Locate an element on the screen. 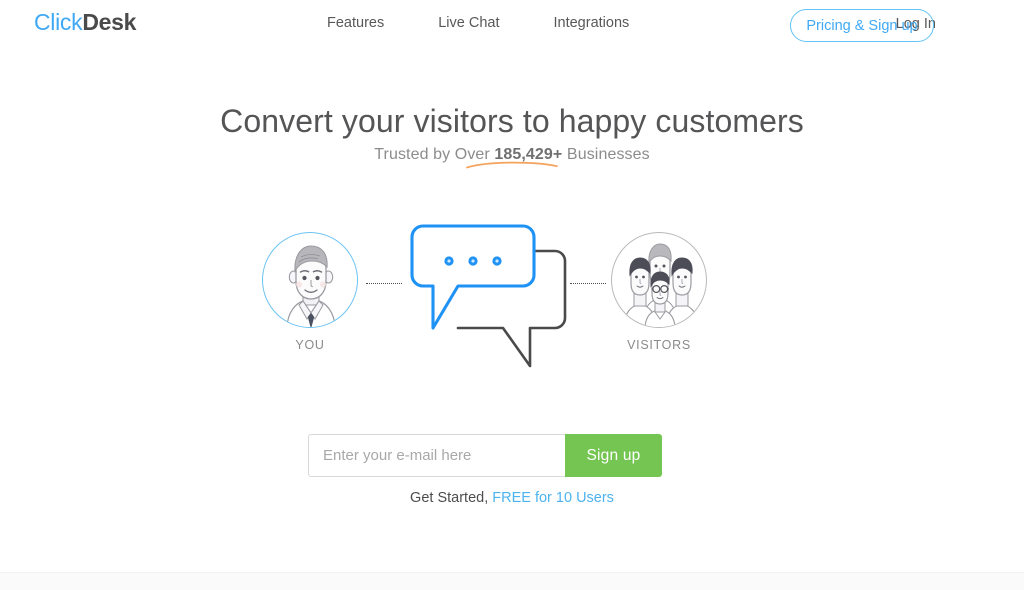 This screenshot has height=590, width=1024. logo-text-desk: Desk is located at coordinates (109, 22).